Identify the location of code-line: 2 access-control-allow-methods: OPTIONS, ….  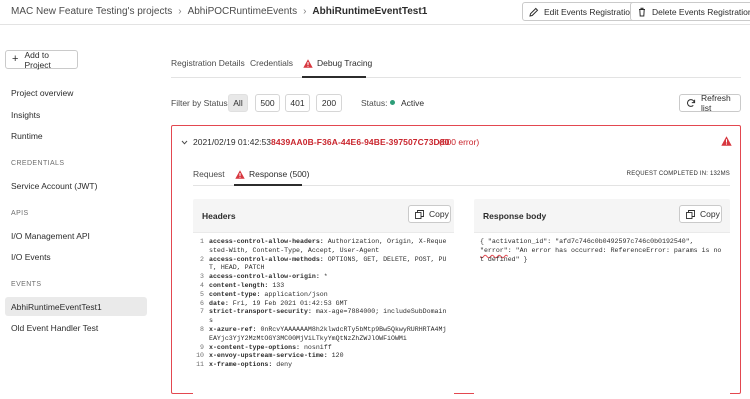
(323, 263).